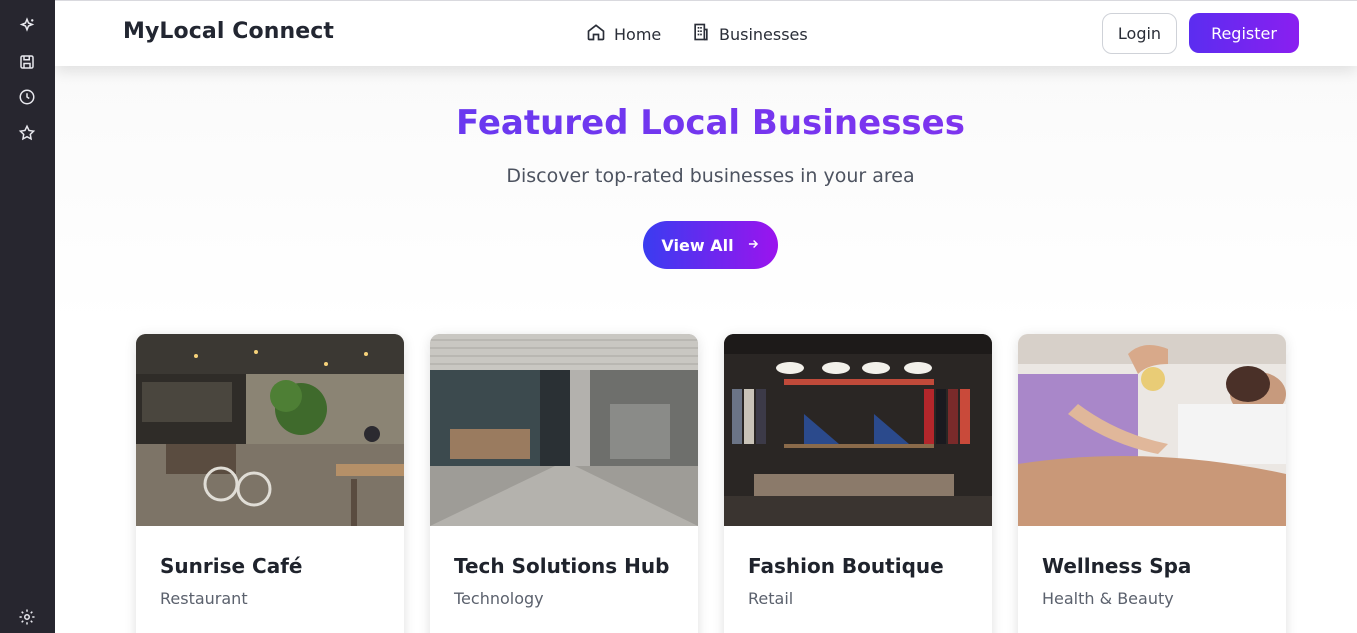  What do you see at coordinates (1116, 566) in the screenshot?
I see `card-title: Wellness Spa` at bounding box center [1116, 566].